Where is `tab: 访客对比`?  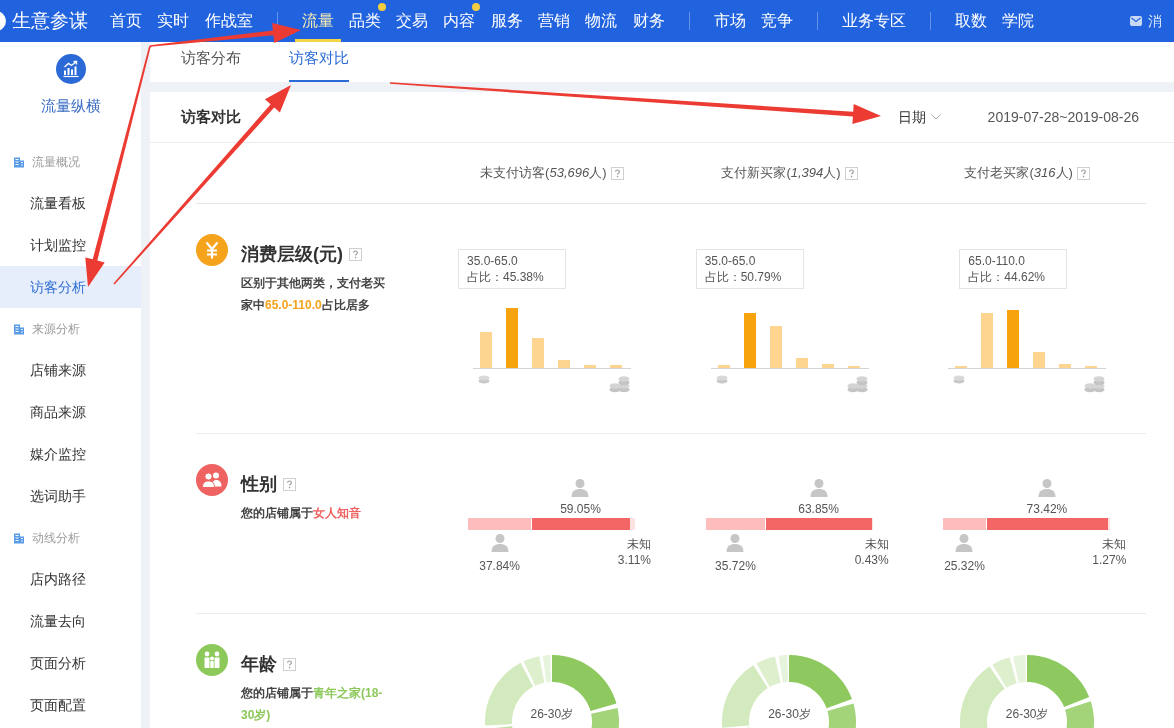
tab: 访客对比 is located at coordinates (319, 62).